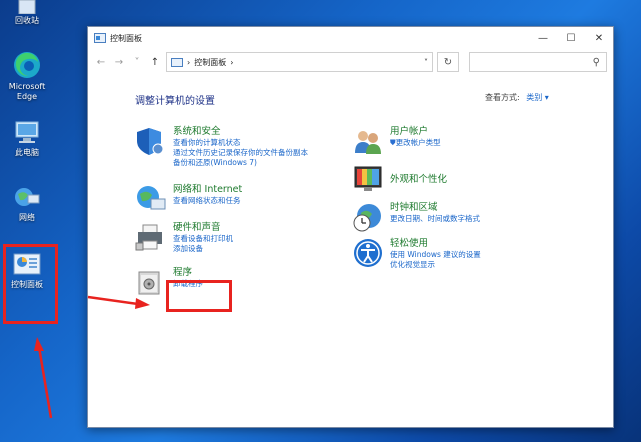 The height and width of the screenshot is (442, 641). What do you see at coordinates (350, 38) in the screenshot?
I see `title-bar: 控制面板 — ☐ ✕` at bounding box center [350, 38].